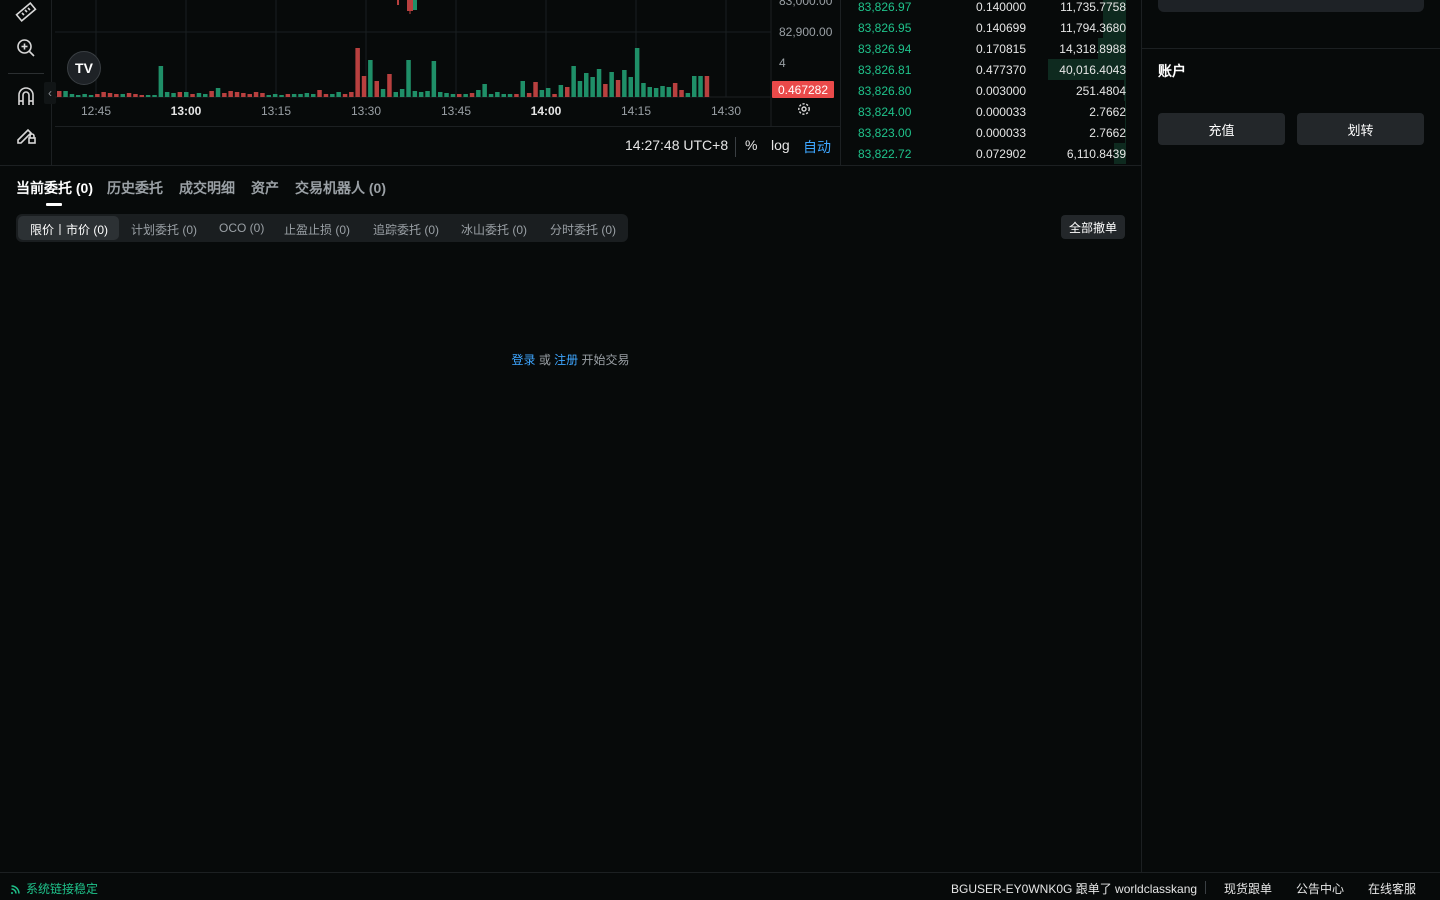 Image resolution: width=1440 pixels, height=900 pixels. I want to click on order-book-row: 83,826.81 0.477370 40,016.4043, so click(991, 69).